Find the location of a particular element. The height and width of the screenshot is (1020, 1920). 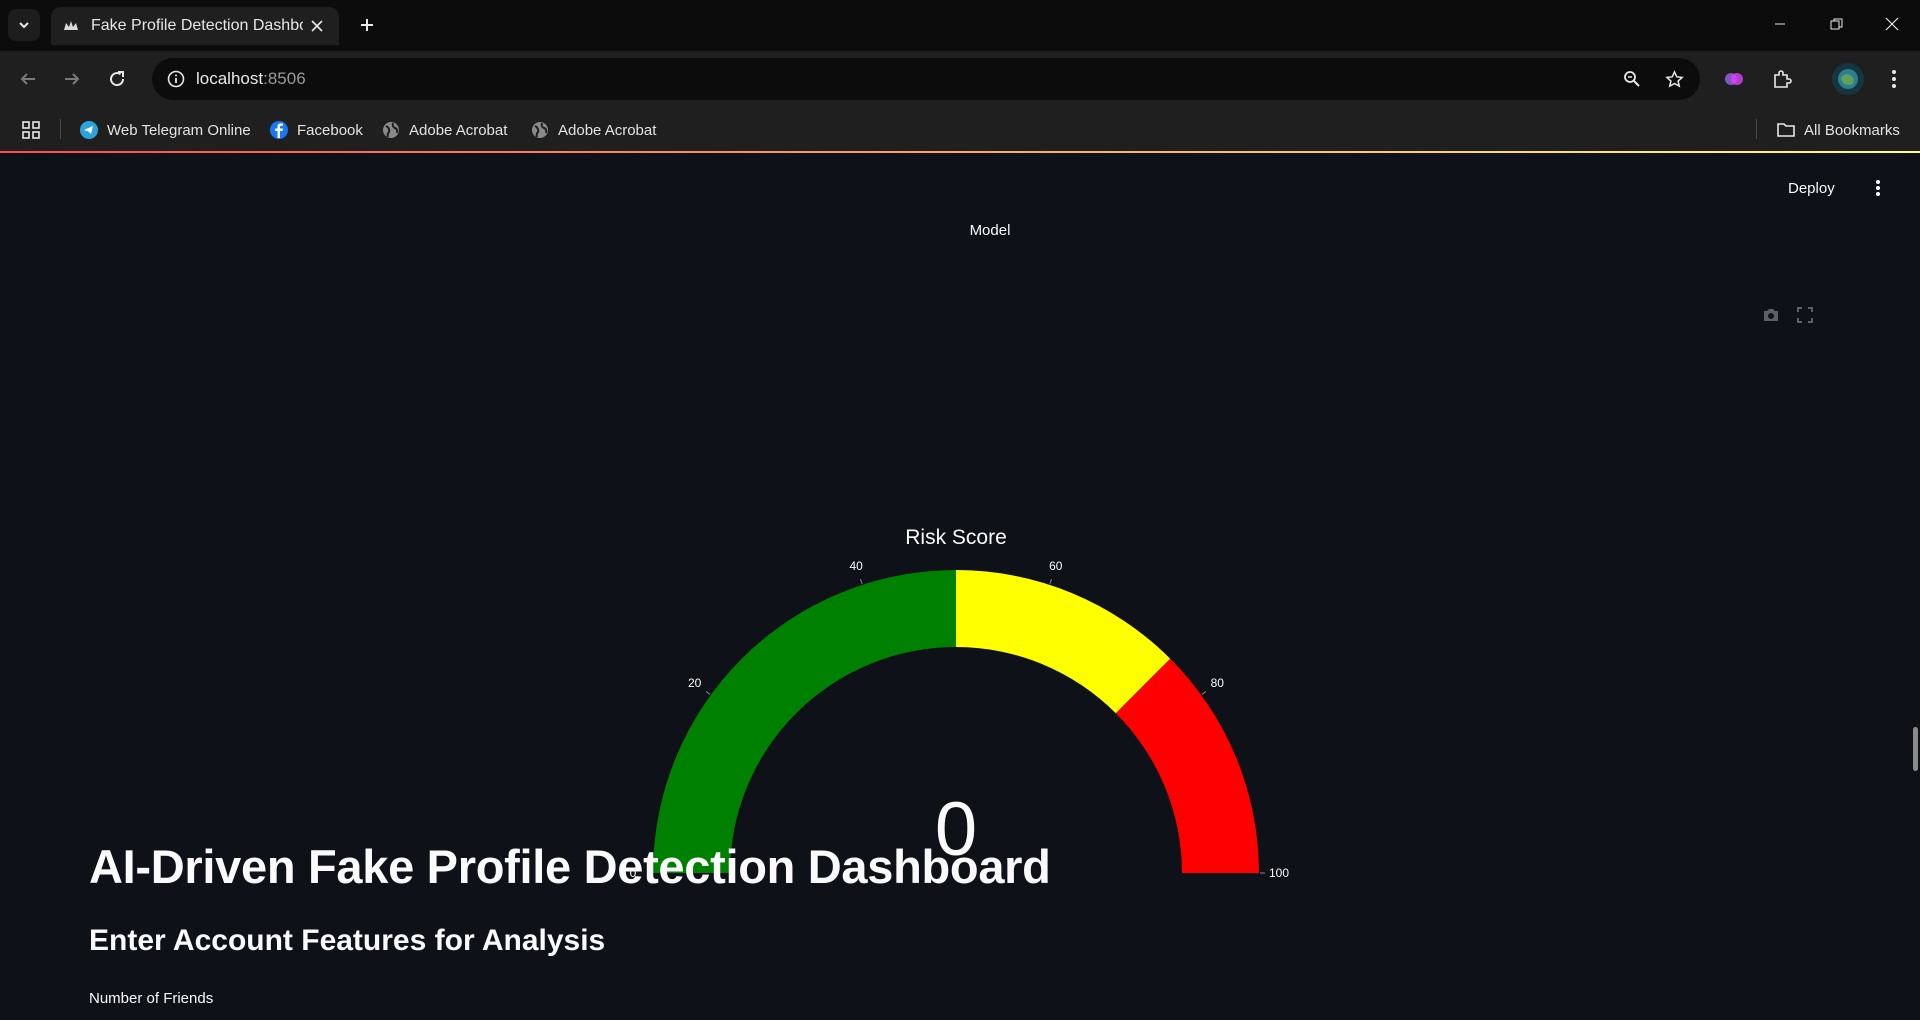

gauge-tick-label: 20 is located at coordinates (695, 683).